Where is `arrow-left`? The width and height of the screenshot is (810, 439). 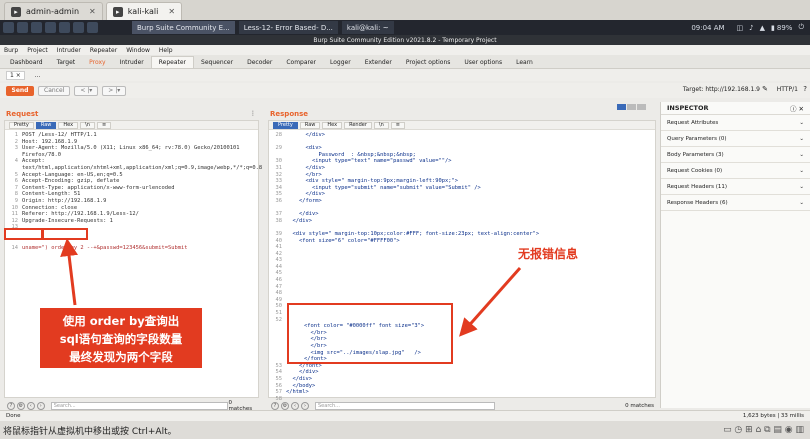 arrow-left is located at coordinates (69, 272).